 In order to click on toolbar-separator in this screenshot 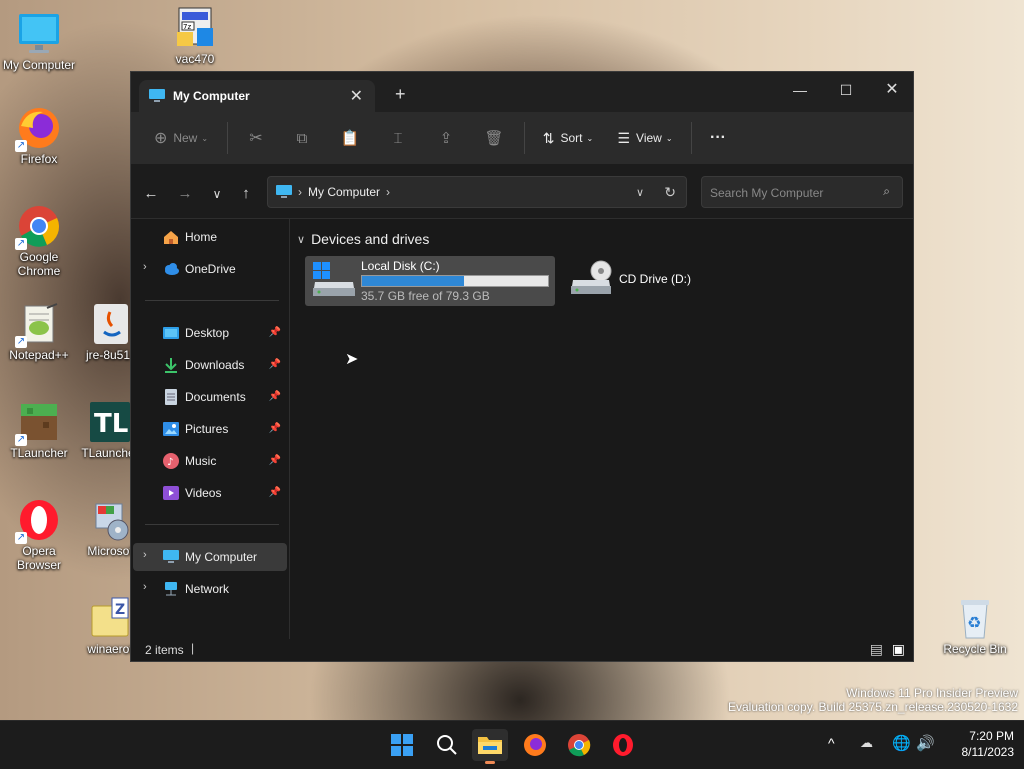, I will do `click(524, 138)`.